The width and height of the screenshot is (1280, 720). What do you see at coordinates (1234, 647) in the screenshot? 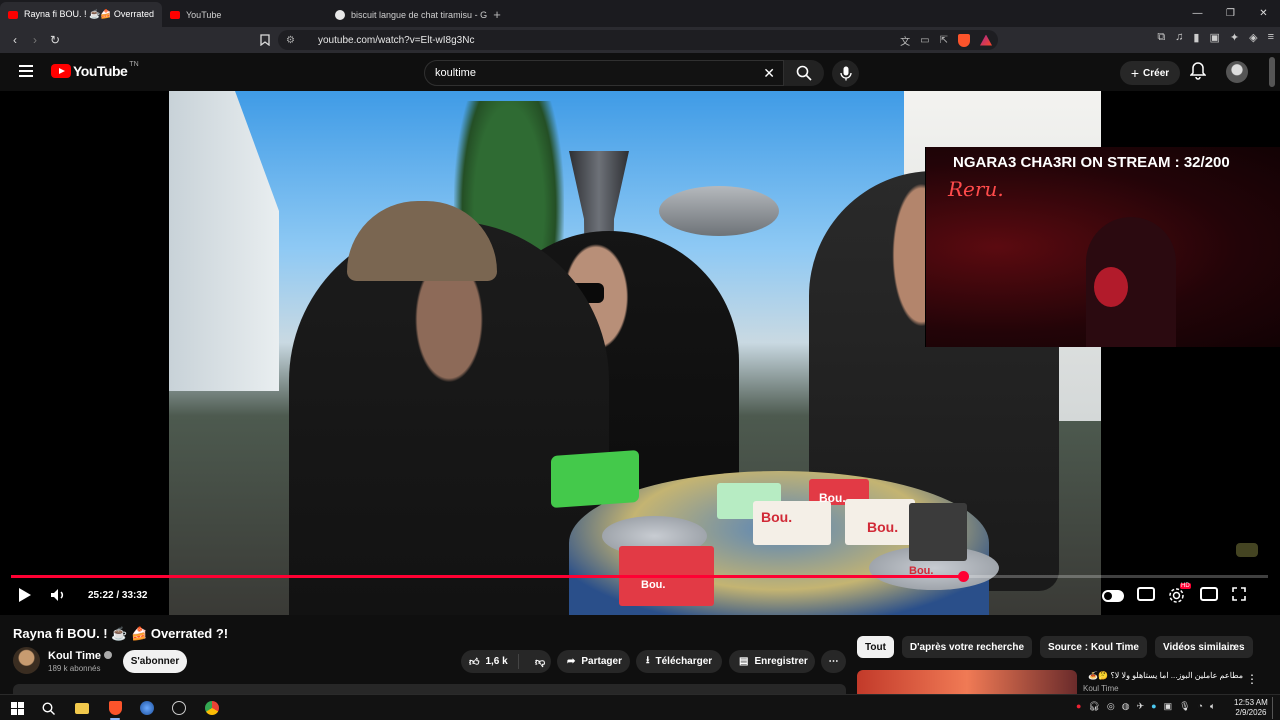
I see `chevron-right-icon: ›` at bounding box center [1234, 647].